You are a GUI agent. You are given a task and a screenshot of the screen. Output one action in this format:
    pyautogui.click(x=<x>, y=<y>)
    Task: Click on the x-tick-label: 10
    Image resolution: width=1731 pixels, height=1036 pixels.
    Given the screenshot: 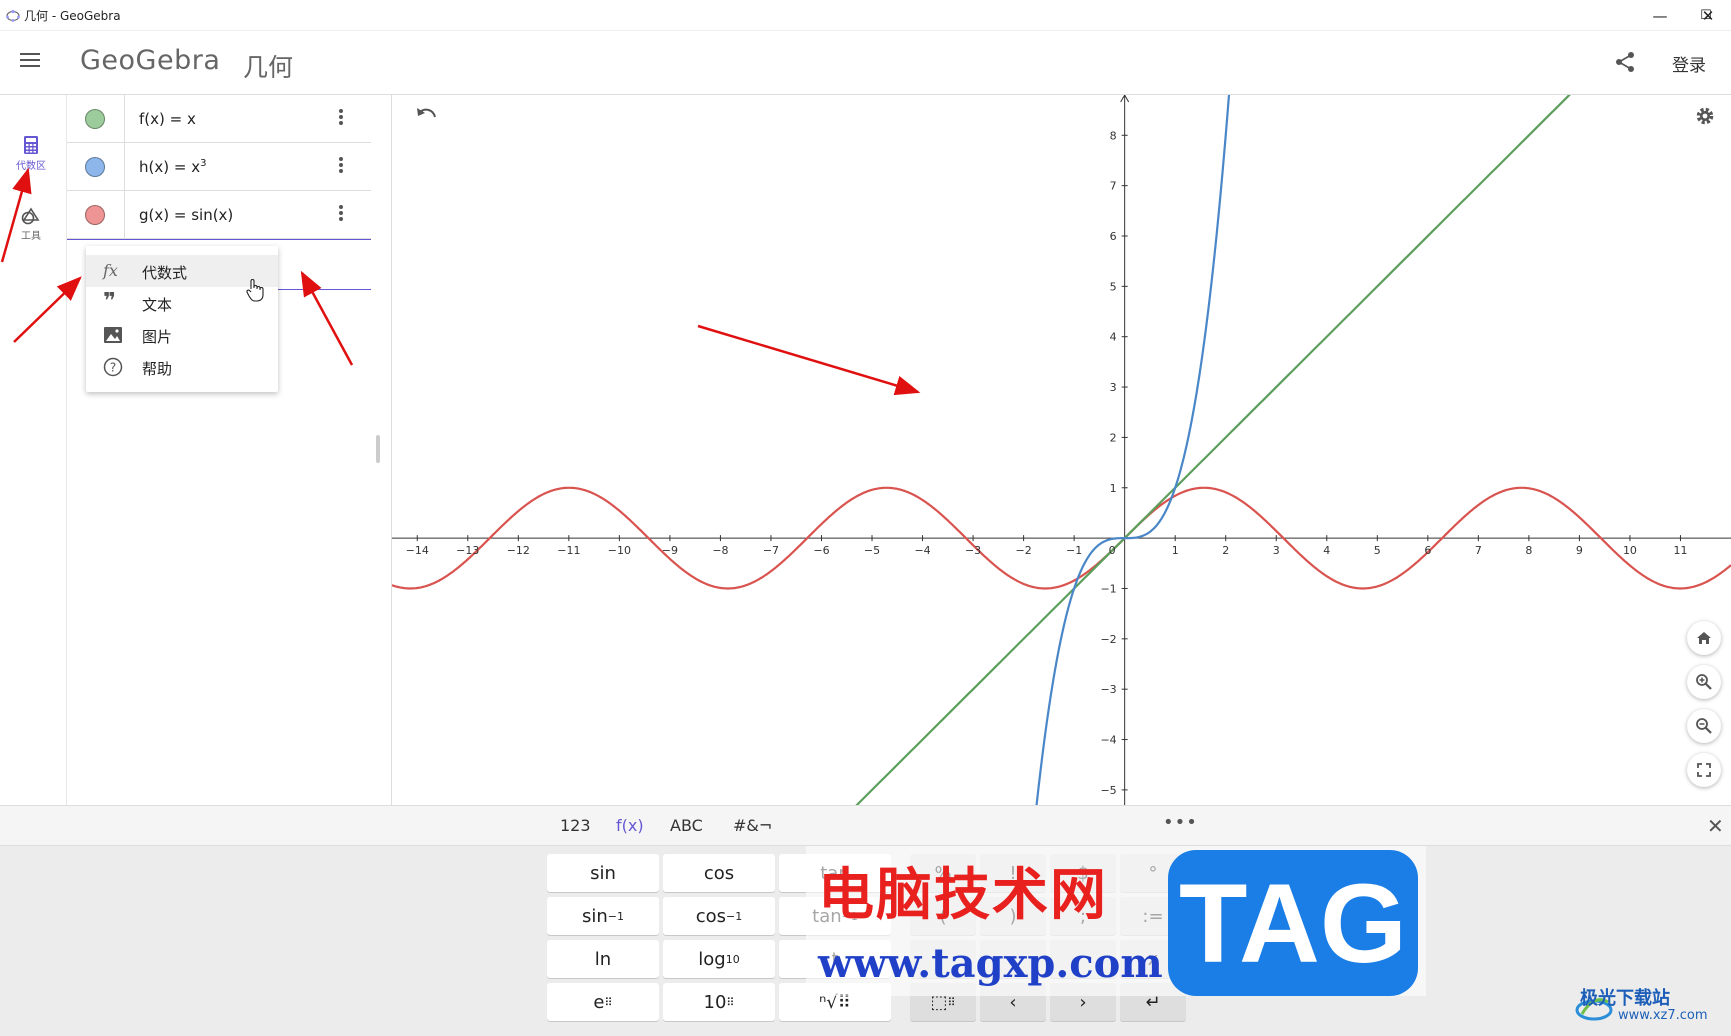 What is the action you would take?
    pyautogui.click(x=1630, y=550)
    